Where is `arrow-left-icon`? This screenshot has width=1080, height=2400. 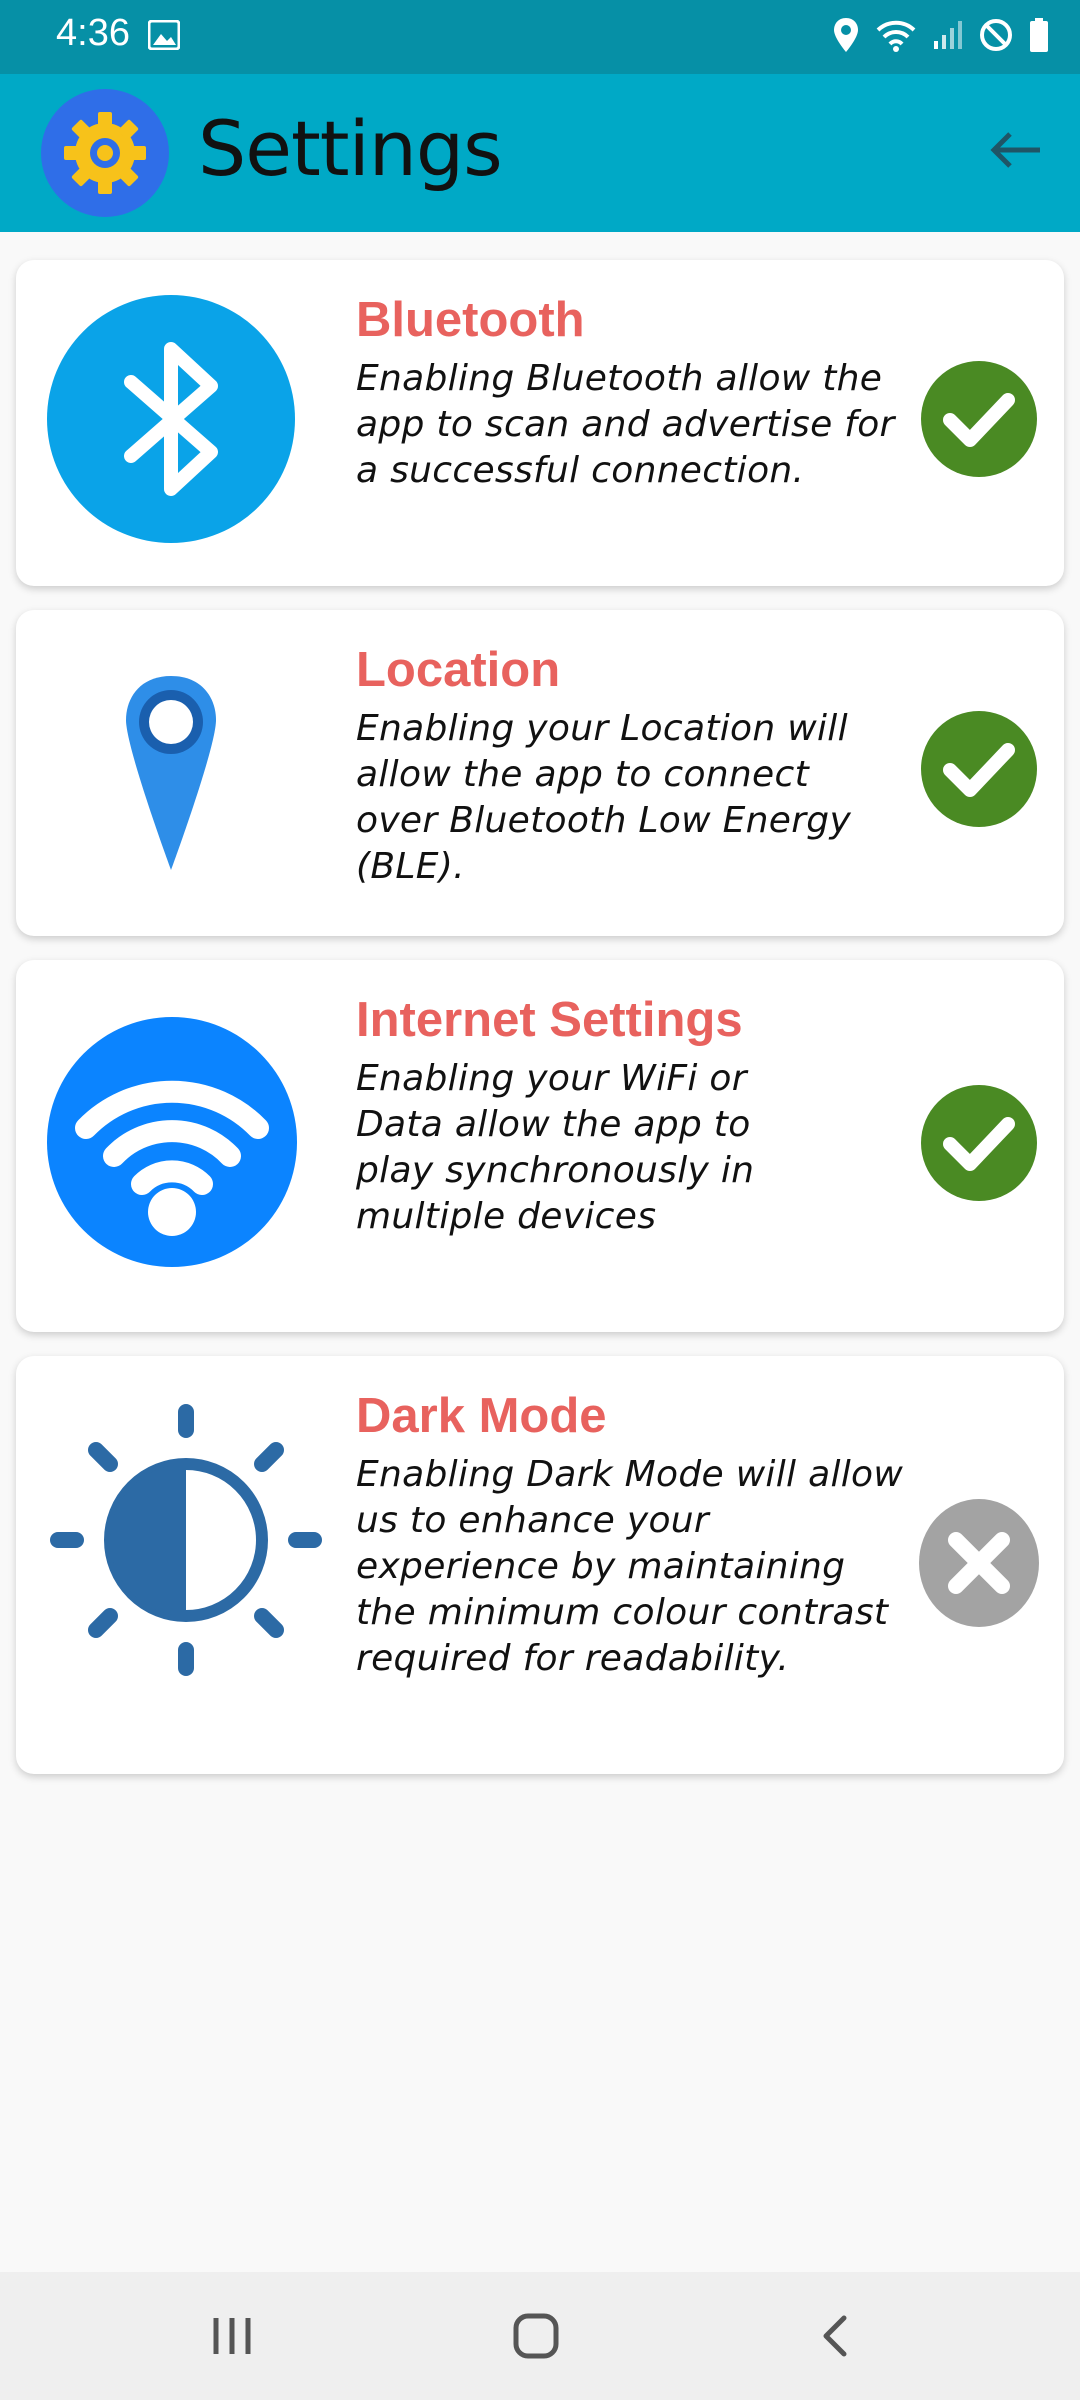 arrow-left-icon is located at coordinates (1016, 150).